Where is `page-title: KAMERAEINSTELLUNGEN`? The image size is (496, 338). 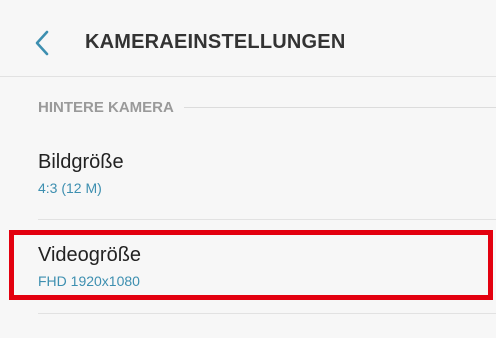 page-title: KAMERAEINSTELLUNGEN is located at coordinates (215, 42).